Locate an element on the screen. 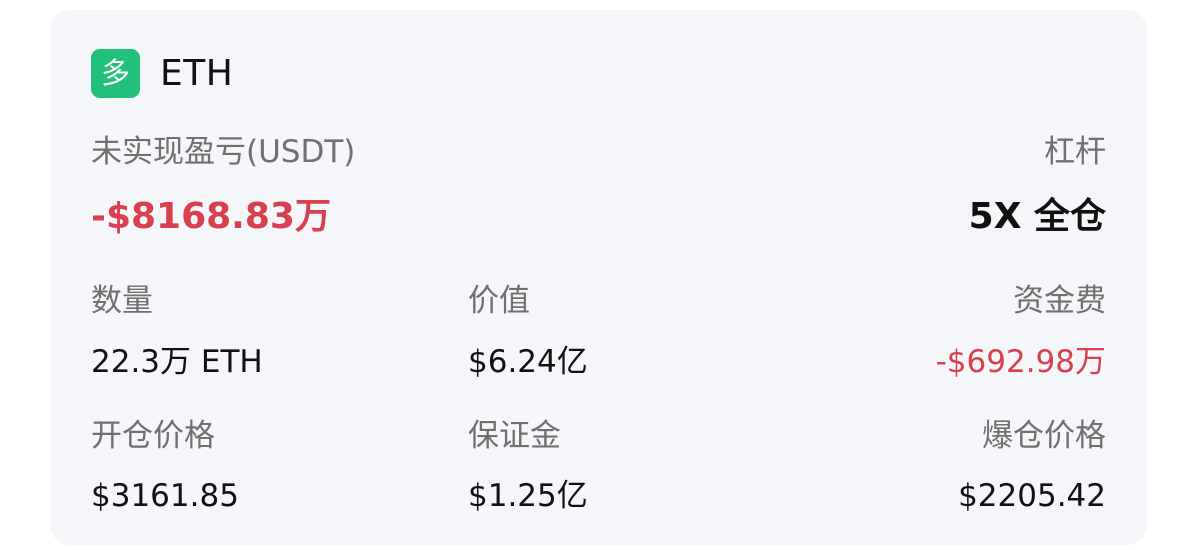 The height and width of the screenshot is (550, 1200). position-value-value: $6.24亿 is located at coordinates (528, 362).